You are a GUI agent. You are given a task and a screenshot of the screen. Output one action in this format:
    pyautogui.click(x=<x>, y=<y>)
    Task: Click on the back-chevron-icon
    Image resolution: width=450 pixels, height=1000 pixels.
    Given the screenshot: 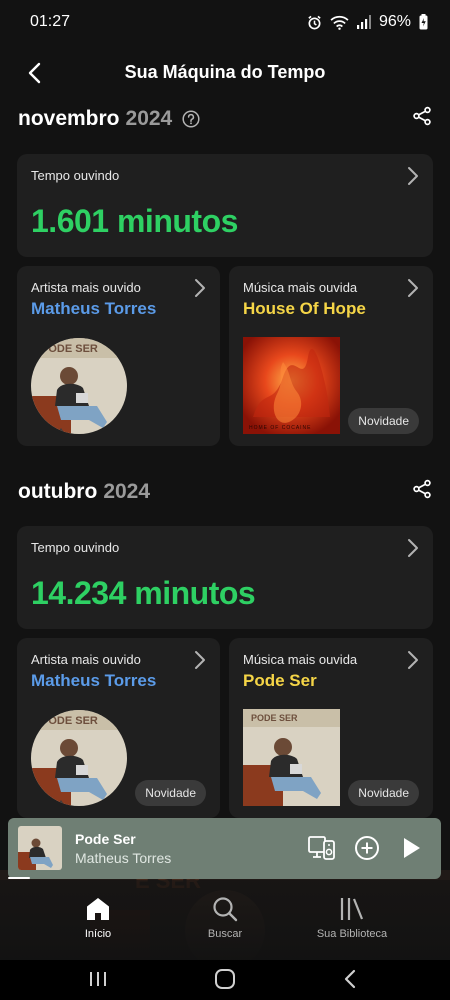 What is the action you would take?
    pyautogui.click(x=350, y=979)
    